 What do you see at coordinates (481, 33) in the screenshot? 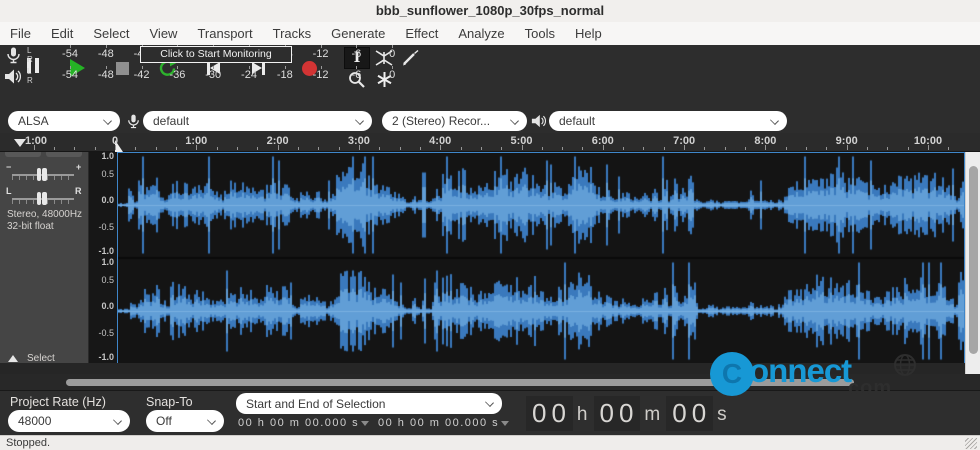
I see `menu-analyze: Analyze` at bounding box center [481, 33].